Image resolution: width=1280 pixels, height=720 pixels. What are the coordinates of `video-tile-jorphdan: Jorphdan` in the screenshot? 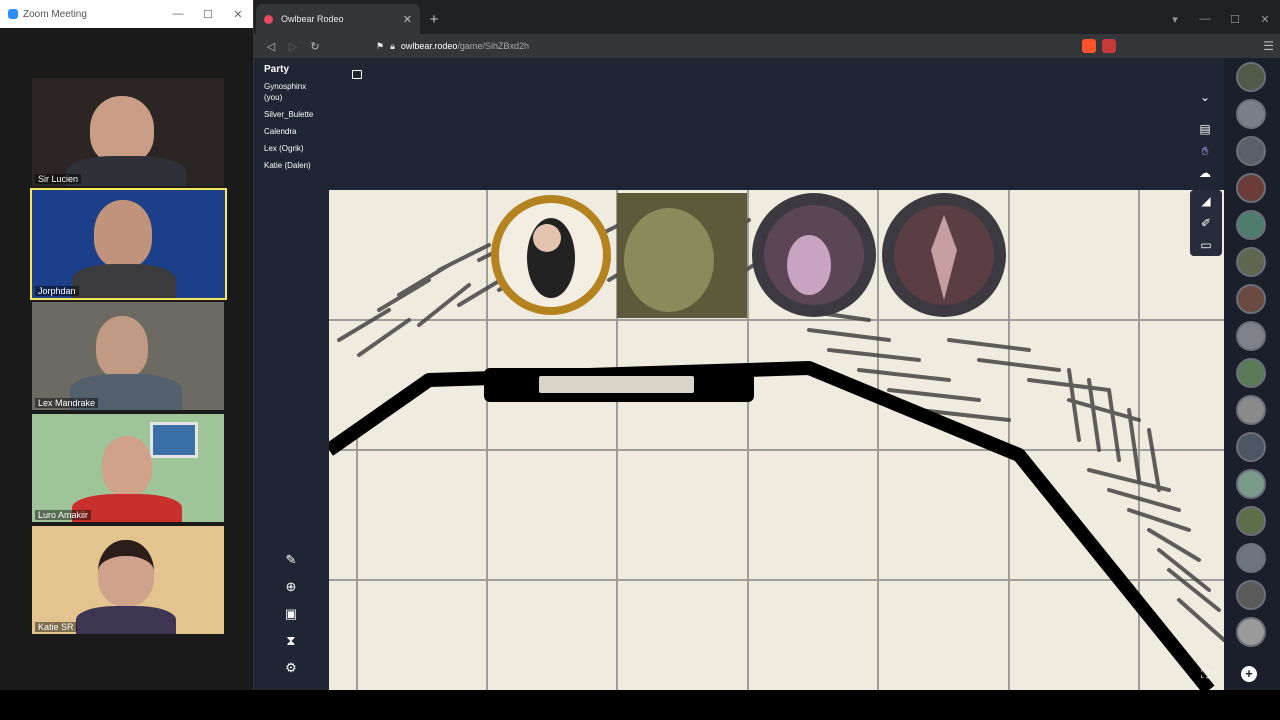 It's located at (128, 244).